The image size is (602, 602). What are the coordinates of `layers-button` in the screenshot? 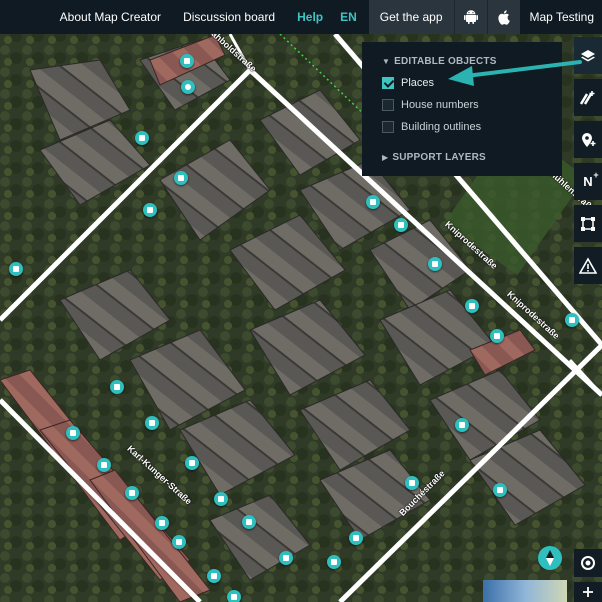 It's located at (588, 55).